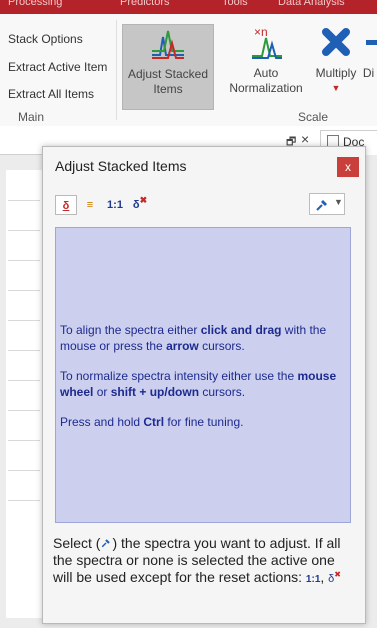  I want to click on normalize-delta-button: δ, so click(66, 205).